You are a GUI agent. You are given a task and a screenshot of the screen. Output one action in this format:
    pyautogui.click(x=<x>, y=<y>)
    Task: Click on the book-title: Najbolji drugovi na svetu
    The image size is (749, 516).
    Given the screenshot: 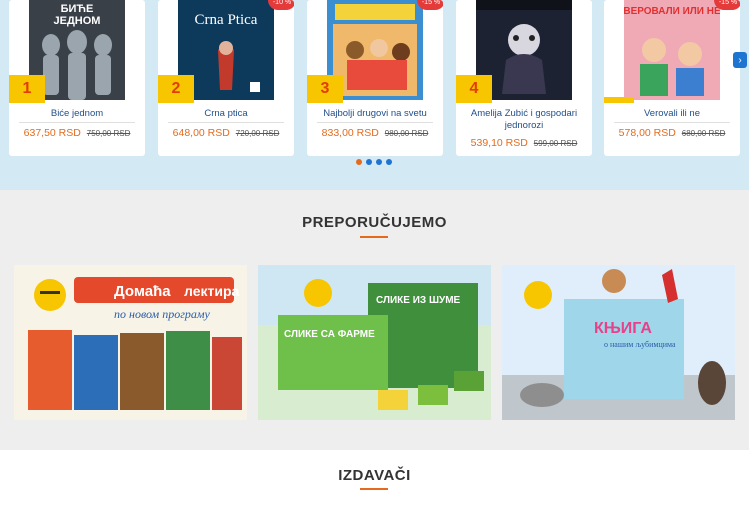 What is the action you would take?
    pyautogui.click(x=375, y=114)
    